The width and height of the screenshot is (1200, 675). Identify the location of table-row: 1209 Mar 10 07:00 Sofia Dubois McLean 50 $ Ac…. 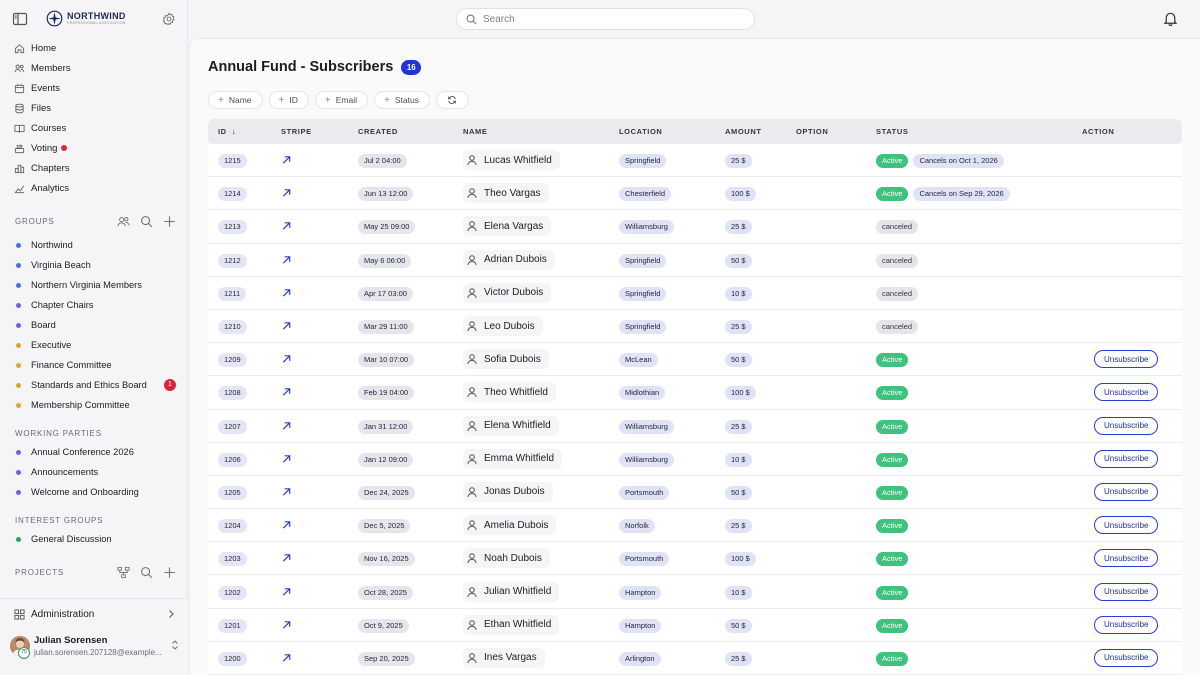
(695, 360).